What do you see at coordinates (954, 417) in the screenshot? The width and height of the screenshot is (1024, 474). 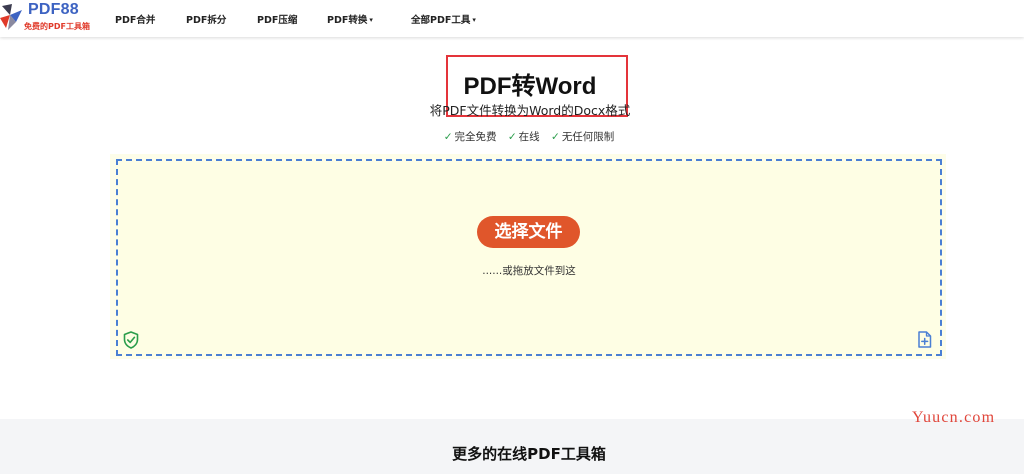 I see `site-watermark: Yuucn.com` at bounding box center [954, 417].